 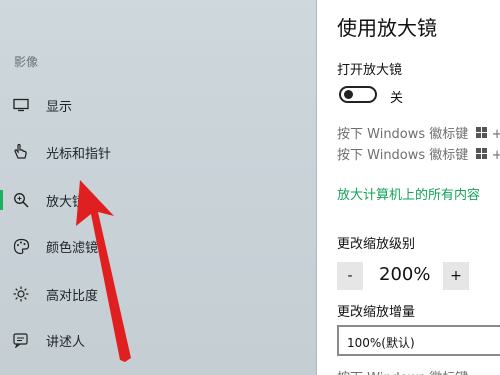 I want to click on sidebar-item-label: 高对比度, so click(x=72, y=296).